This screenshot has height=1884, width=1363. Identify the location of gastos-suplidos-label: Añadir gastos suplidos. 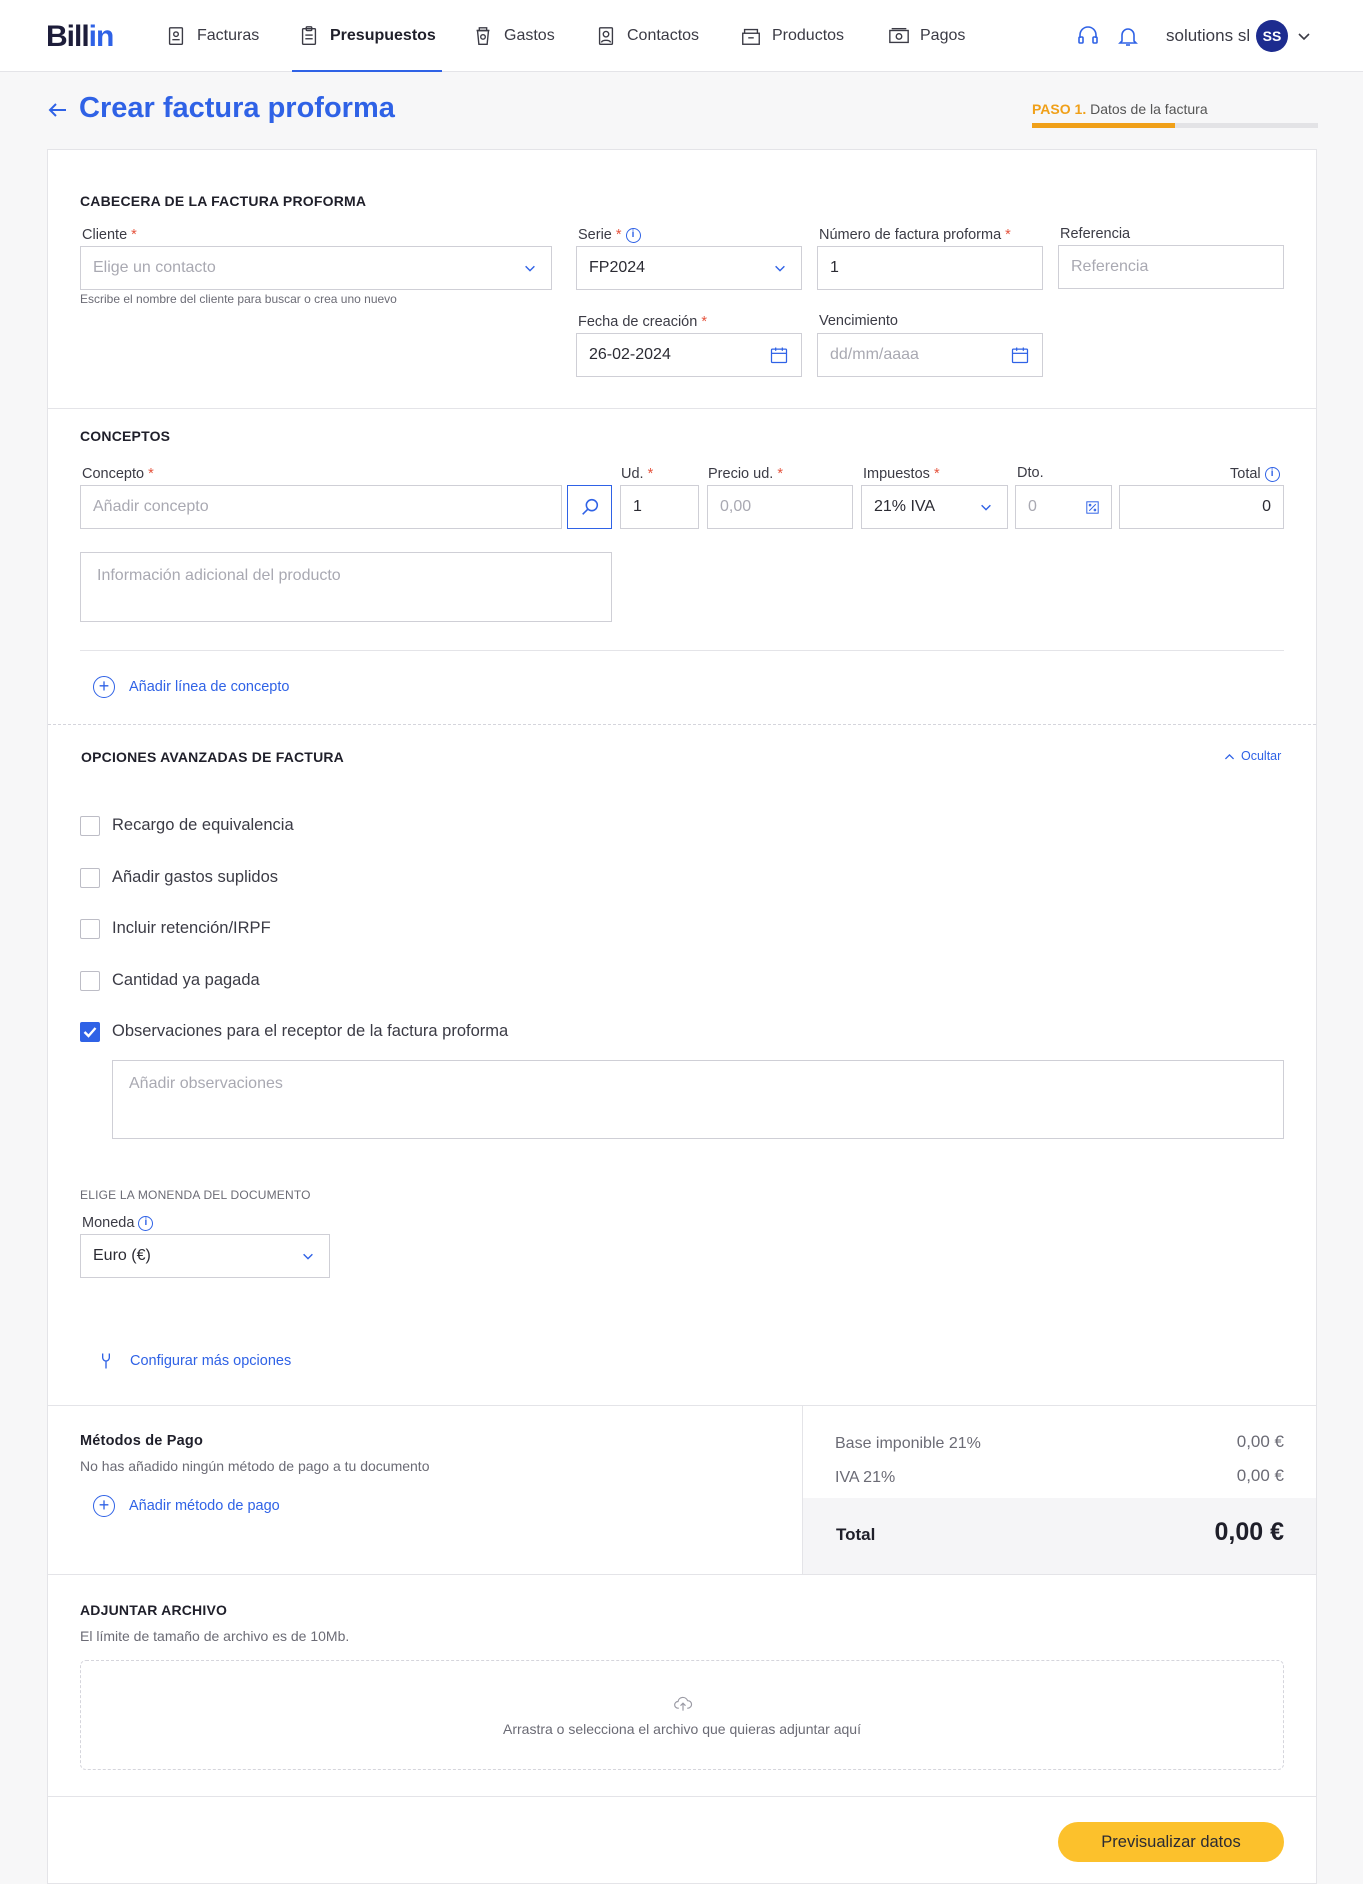
(195, 877).